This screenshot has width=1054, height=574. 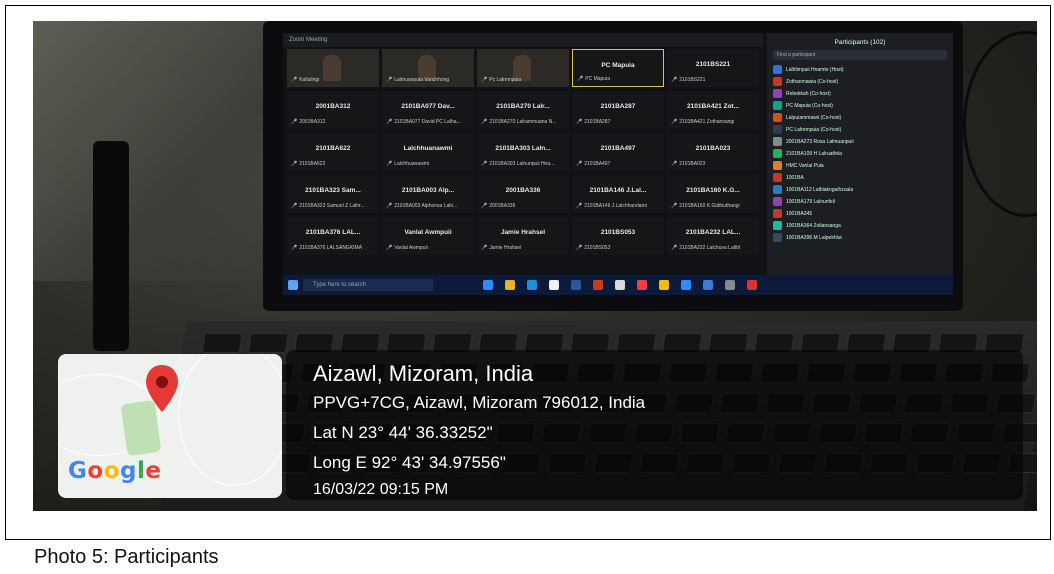 I want to click on windows-taskbar: Type here to search, so click(x=618, y=285).